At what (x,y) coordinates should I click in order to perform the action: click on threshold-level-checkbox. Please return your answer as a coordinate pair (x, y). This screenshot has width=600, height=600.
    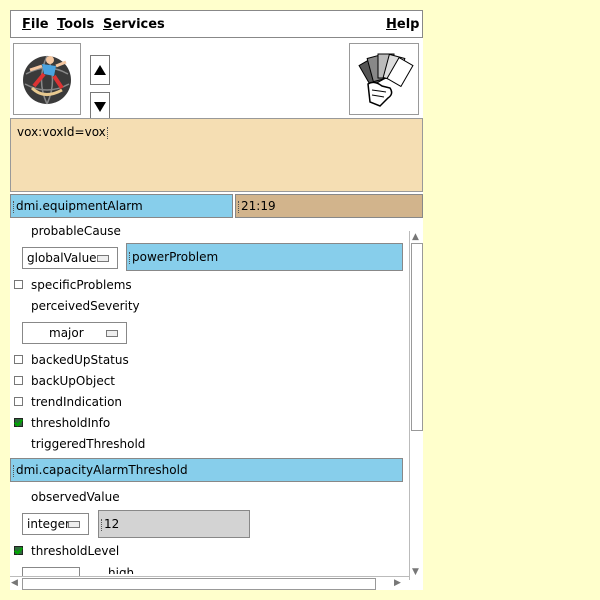
    Looking at the image, I should click on (18, 550).